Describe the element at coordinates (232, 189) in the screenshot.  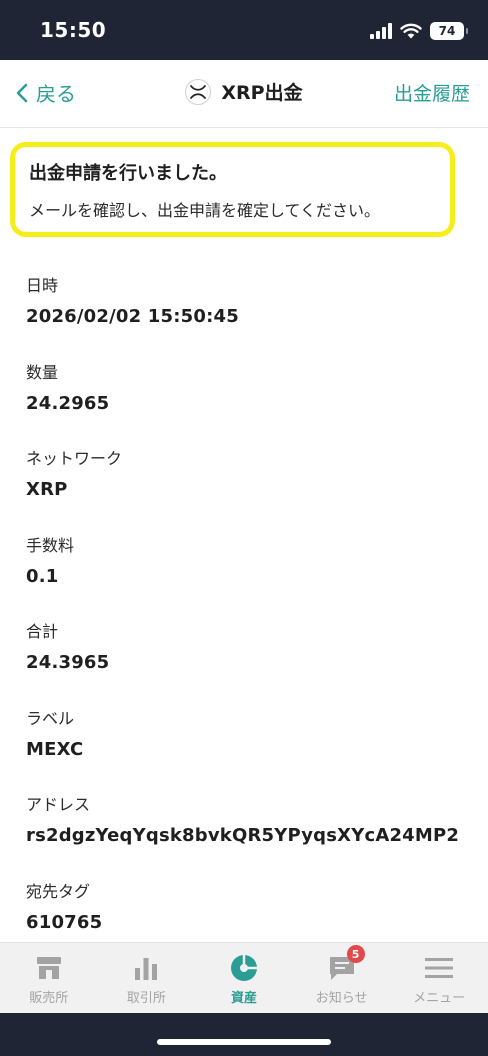
I see `withdrawal-notice: 出金申請を行いました。 メールを確認し、出金申請を確定してください。` at that location.